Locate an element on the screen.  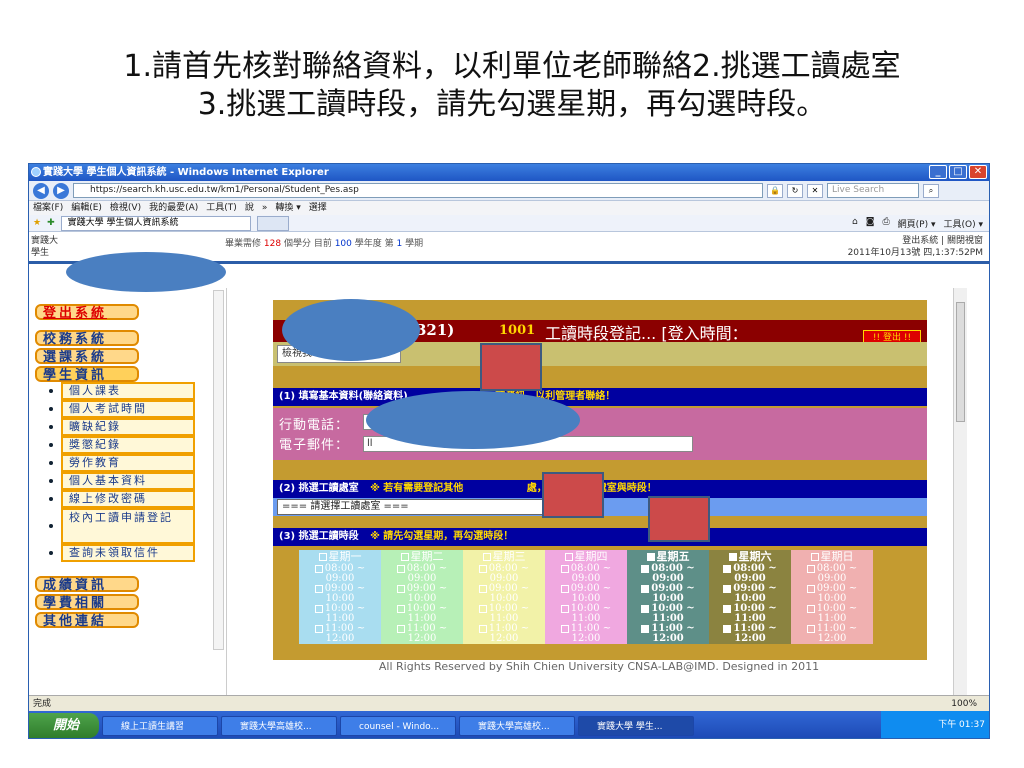
sidebar-item: 個人基本資料 is located at coordinates (137, 481).